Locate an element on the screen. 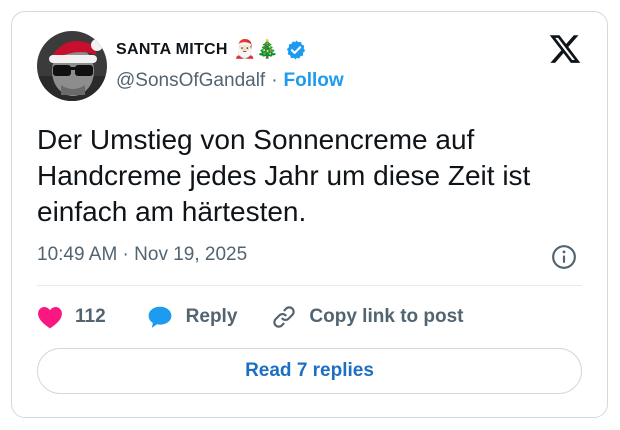  author-handle: @SonsOfGandalf is located at coordinates (190, 81).